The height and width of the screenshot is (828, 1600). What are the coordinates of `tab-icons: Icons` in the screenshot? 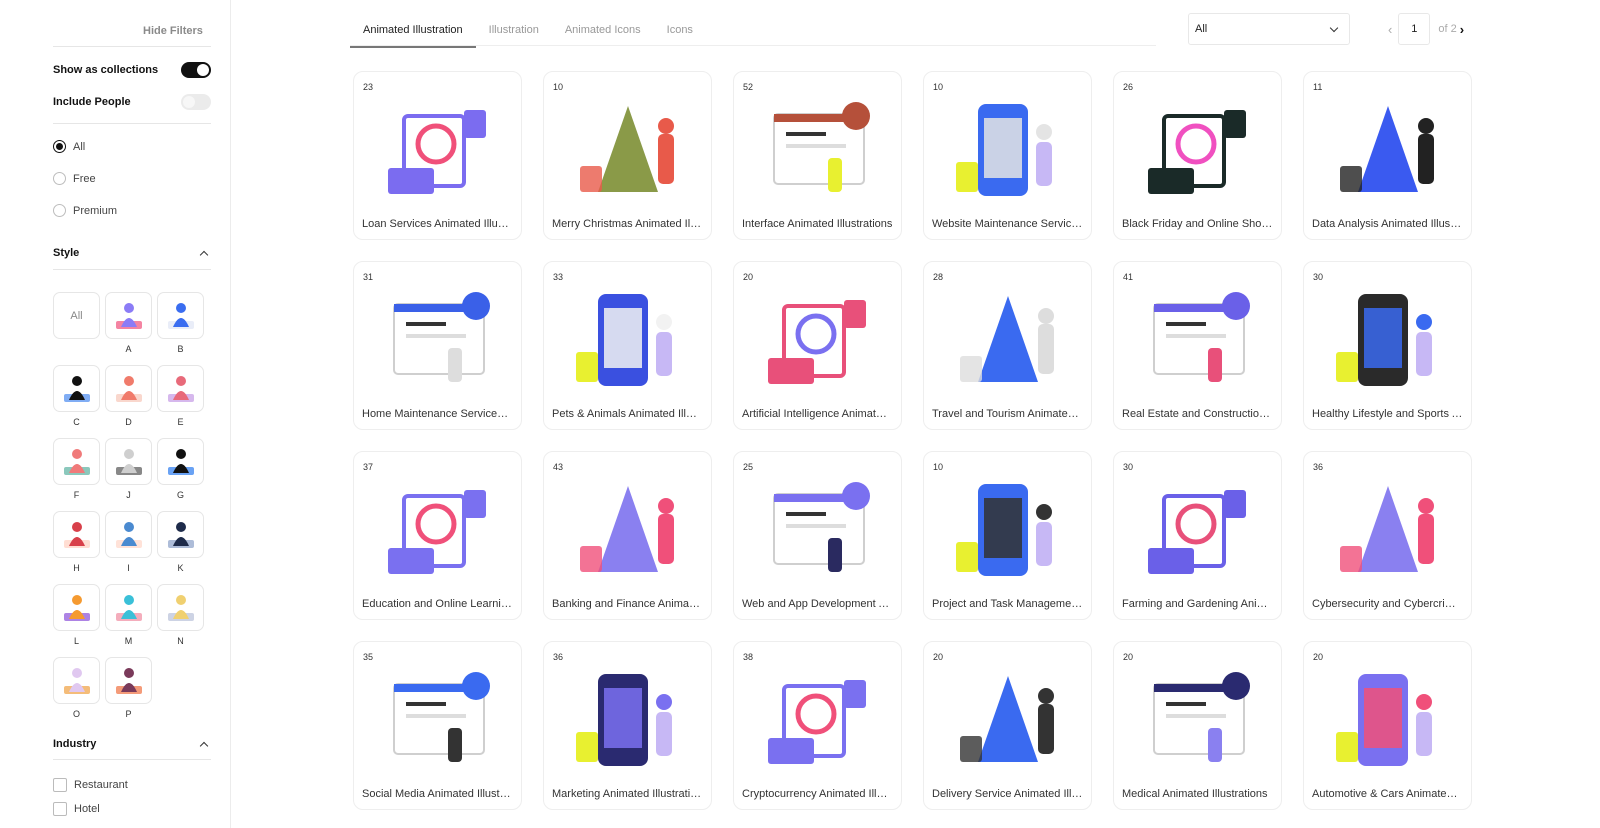 It's located at (680, 32).